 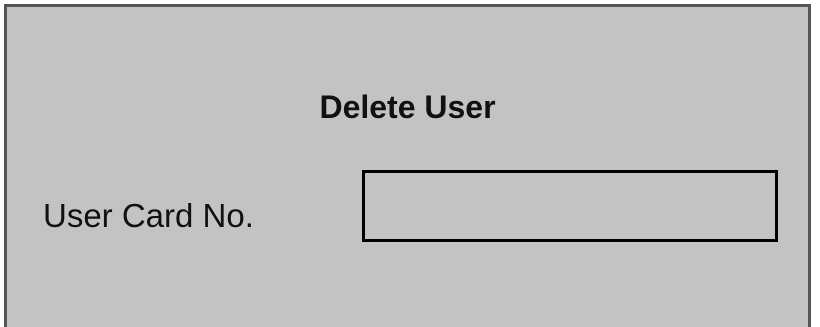 What do you see at coordinates (570, 206) in the screenshot?
I see `user-card-number-input` at bounding box center [570, 206].